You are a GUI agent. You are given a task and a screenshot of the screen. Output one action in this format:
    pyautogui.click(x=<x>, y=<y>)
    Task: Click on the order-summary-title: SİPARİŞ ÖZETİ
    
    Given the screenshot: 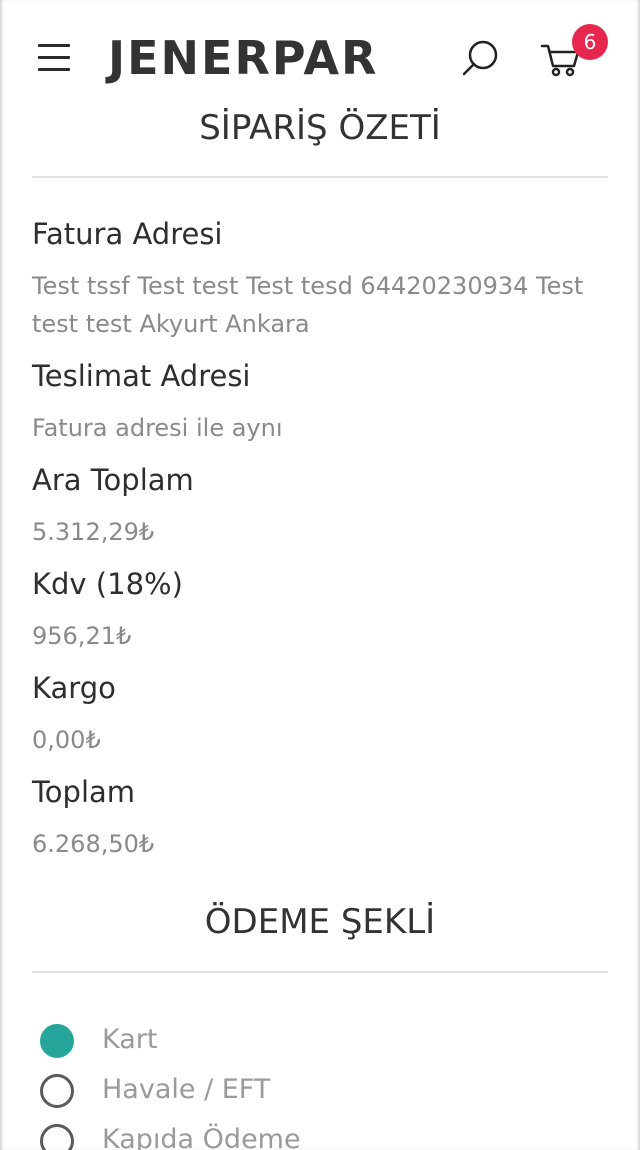 What is the action you would take?
    pyautogui.click(x=320, y=128)
    